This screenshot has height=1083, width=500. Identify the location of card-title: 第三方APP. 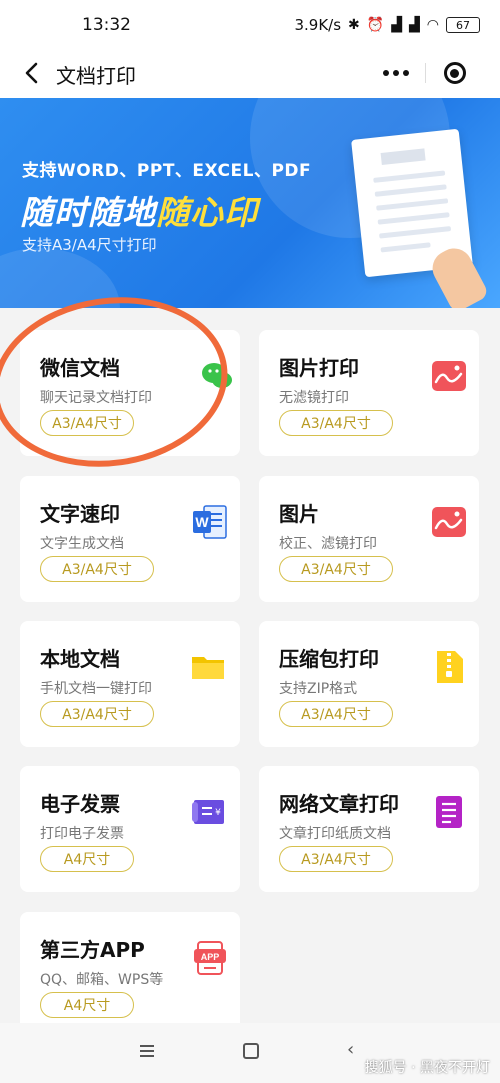
(92, 950).